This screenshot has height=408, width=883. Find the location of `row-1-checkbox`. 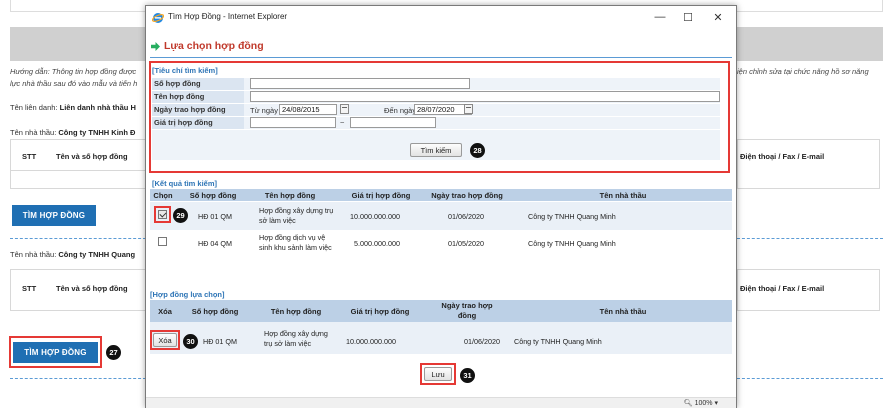

row-1-checkbox is located at coordinates (162, 214).